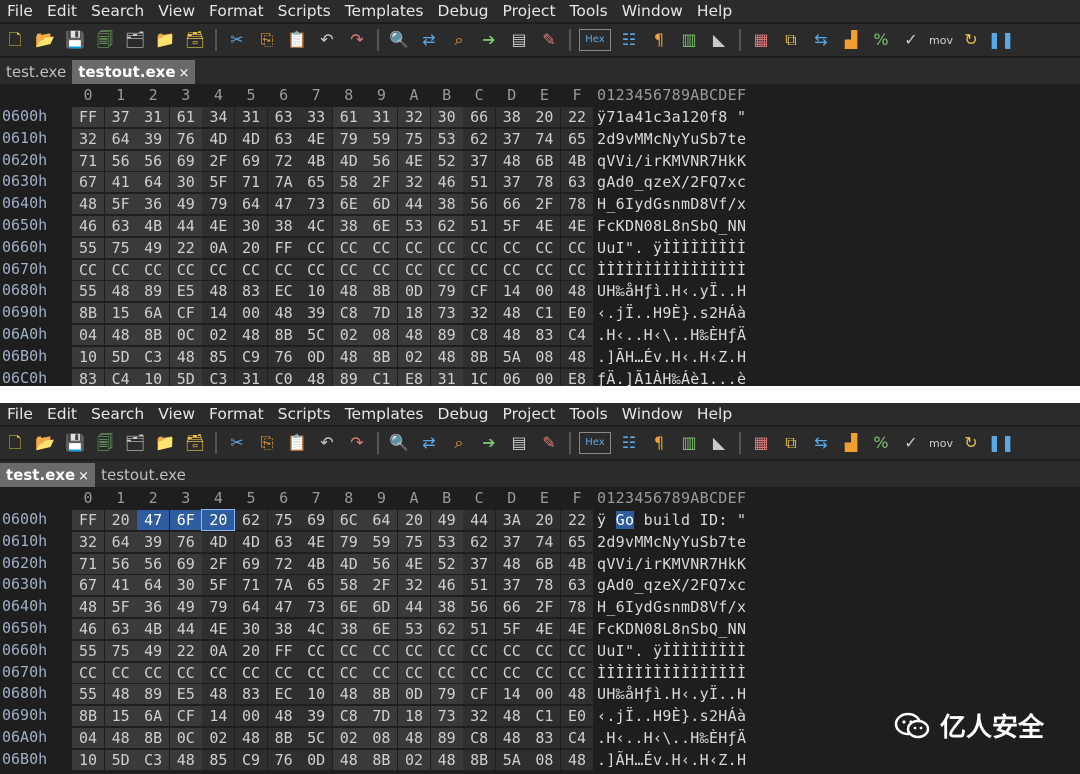 Image resolution: width=1080 pixels, height=774 pixels. Describe the element at coordinates (120, 759) in the screenshot. I see `hex-byte: 5D` at that location.